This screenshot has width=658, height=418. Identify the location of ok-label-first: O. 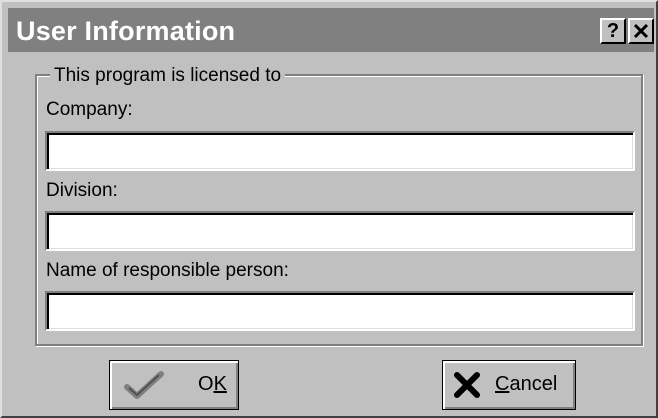
(206, 384).